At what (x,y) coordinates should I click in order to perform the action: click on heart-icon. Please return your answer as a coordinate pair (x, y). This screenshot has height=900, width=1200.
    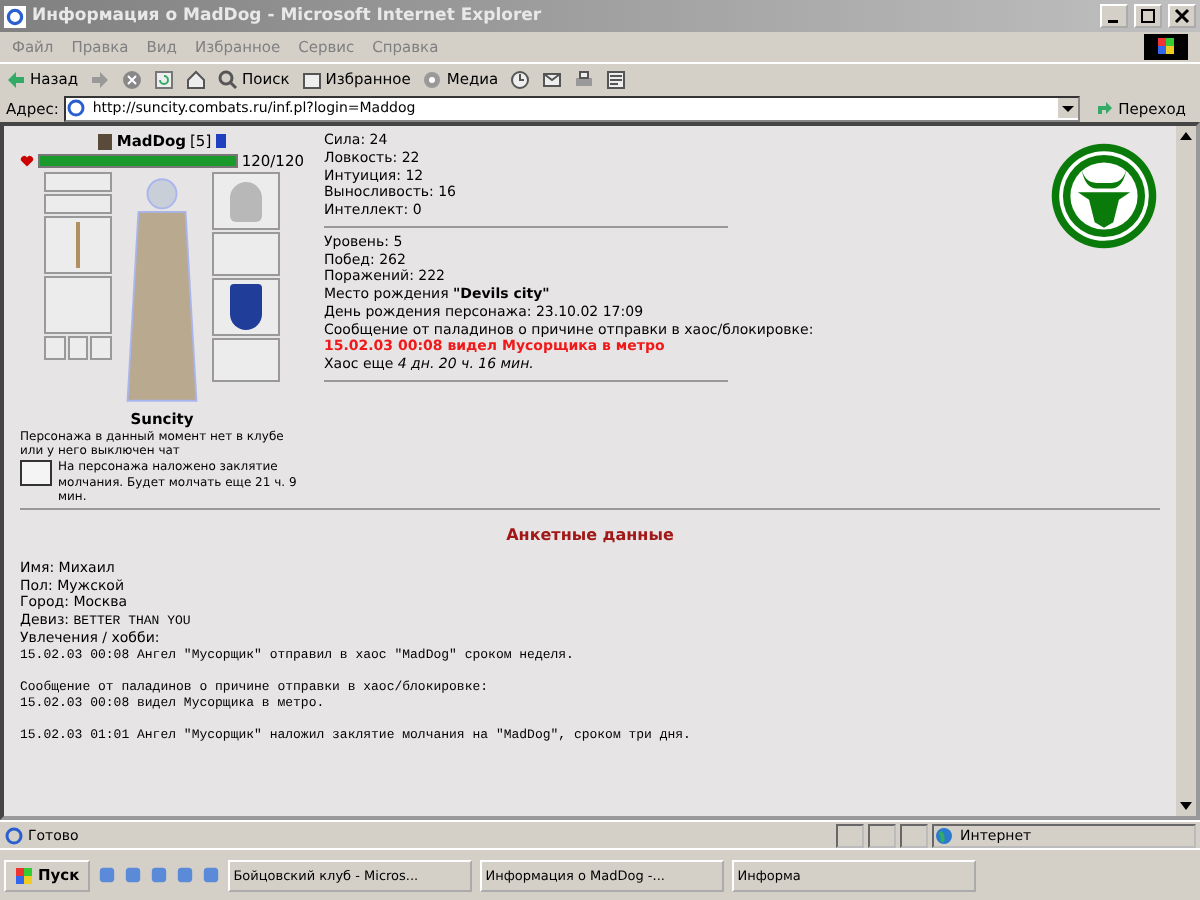
    Looking at the image, I should click on (27, 161).